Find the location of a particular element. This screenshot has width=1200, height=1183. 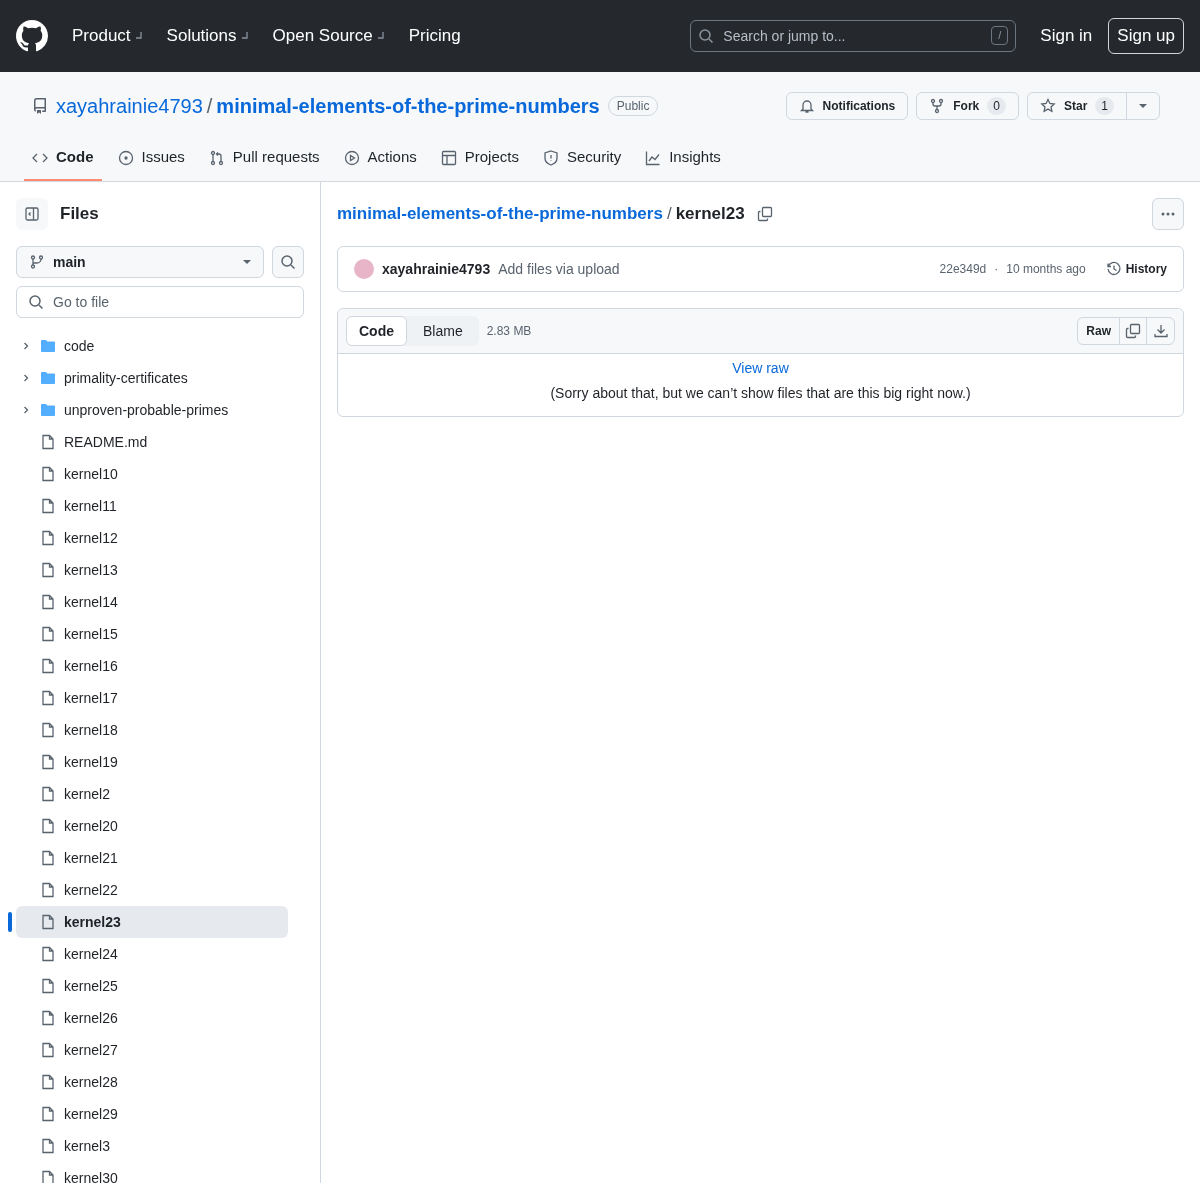

file-item: kernel20 is located at coordinates (152, 826).